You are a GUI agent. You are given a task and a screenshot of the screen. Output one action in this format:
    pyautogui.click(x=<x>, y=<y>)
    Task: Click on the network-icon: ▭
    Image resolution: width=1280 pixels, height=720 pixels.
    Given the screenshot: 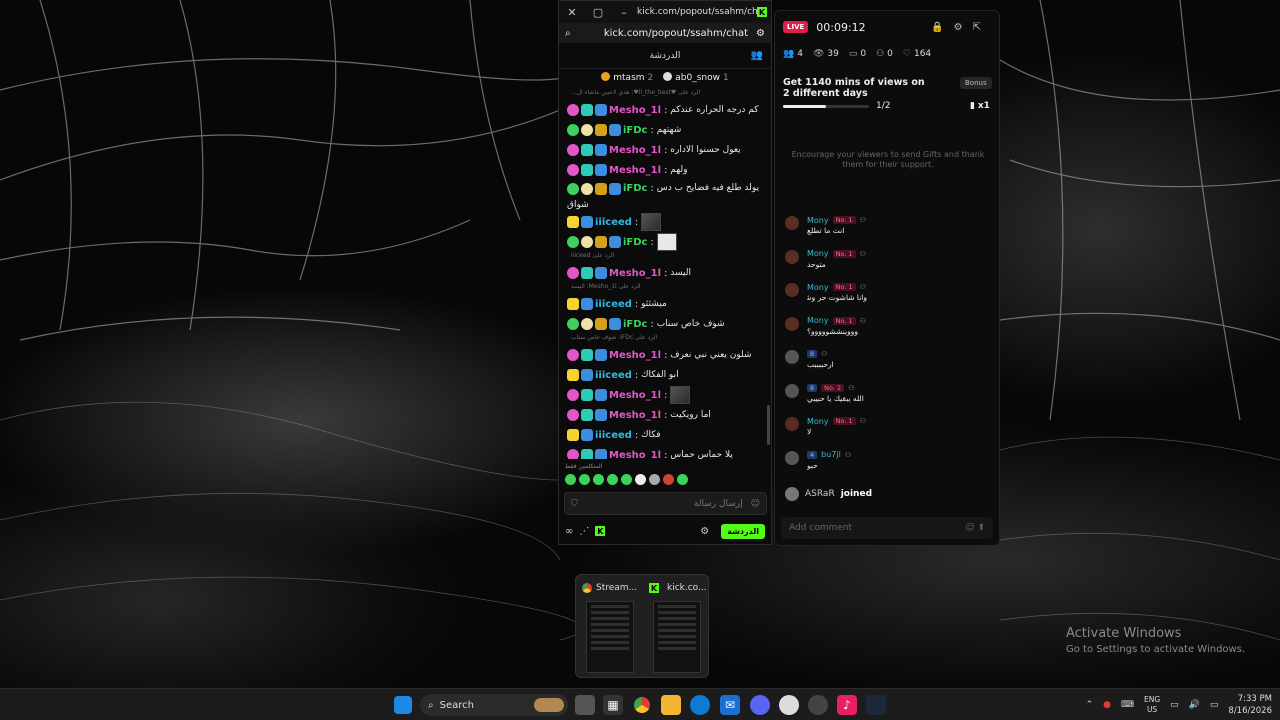 What is the action you would take?
    pyautogui.click(x=1174, y=705)
    